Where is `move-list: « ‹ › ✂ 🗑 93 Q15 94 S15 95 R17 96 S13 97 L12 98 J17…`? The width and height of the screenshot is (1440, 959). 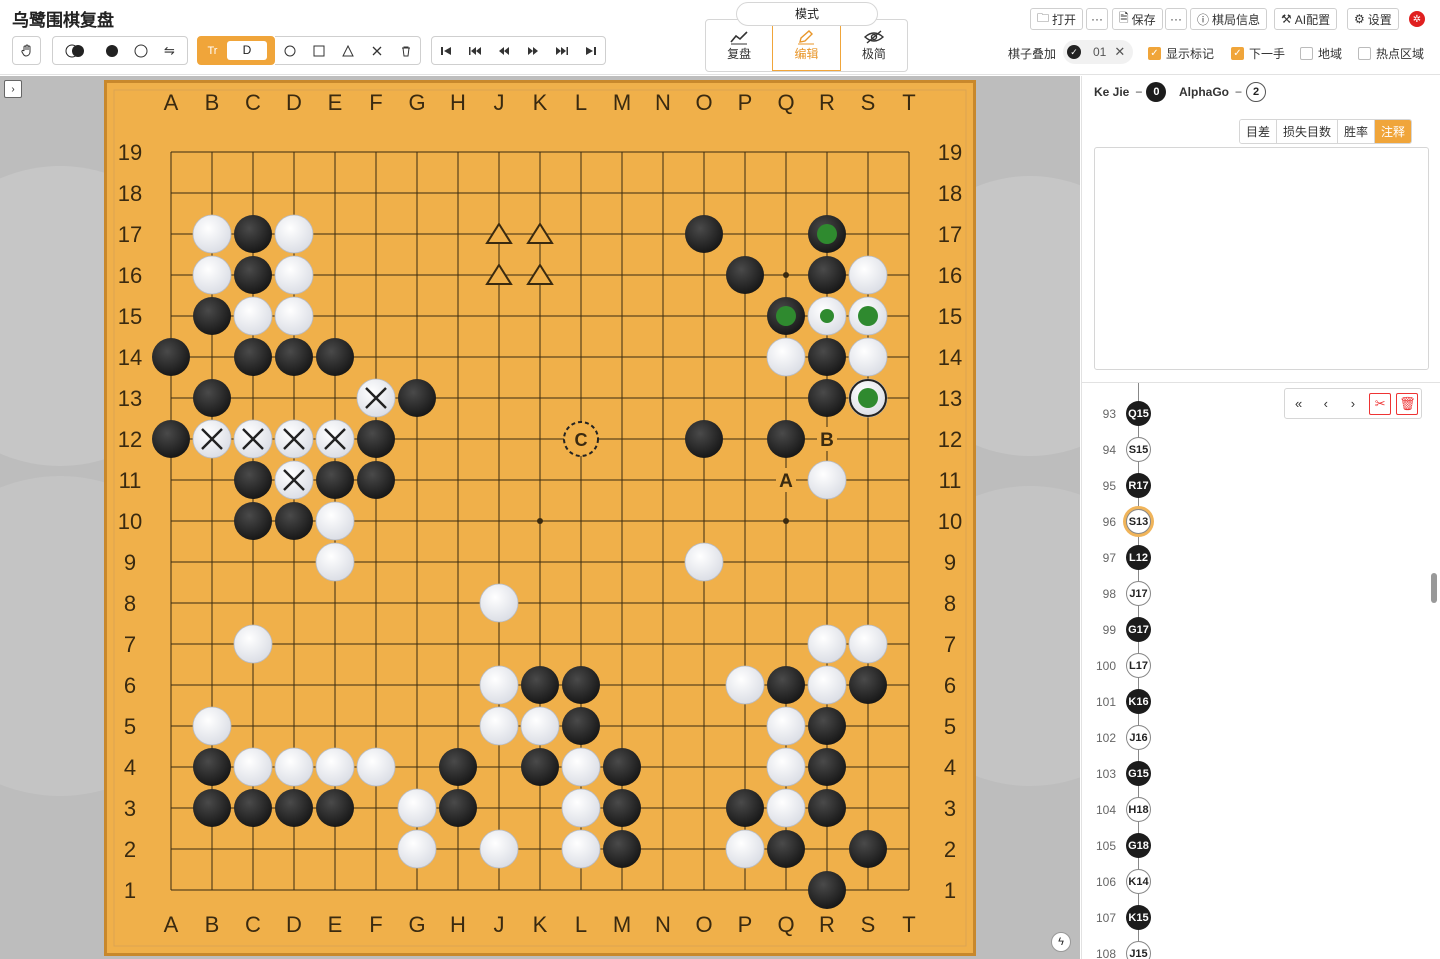
move-list: « ‹ › ✂ 🗑 93 Q15 94 S15 95 R17 96 S13 97 L12 98 J17… is located at coordinates (1261, 670).